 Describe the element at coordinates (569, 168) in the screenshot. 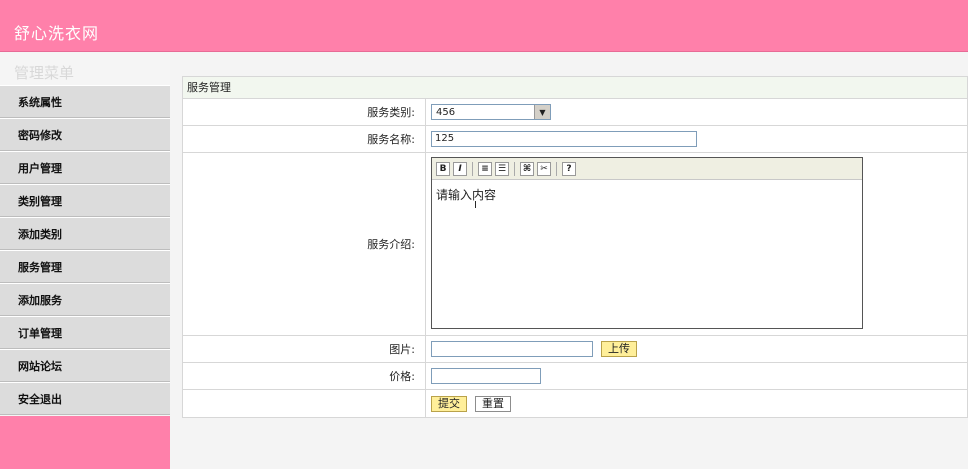

I see `help-icon: ?` at that location.